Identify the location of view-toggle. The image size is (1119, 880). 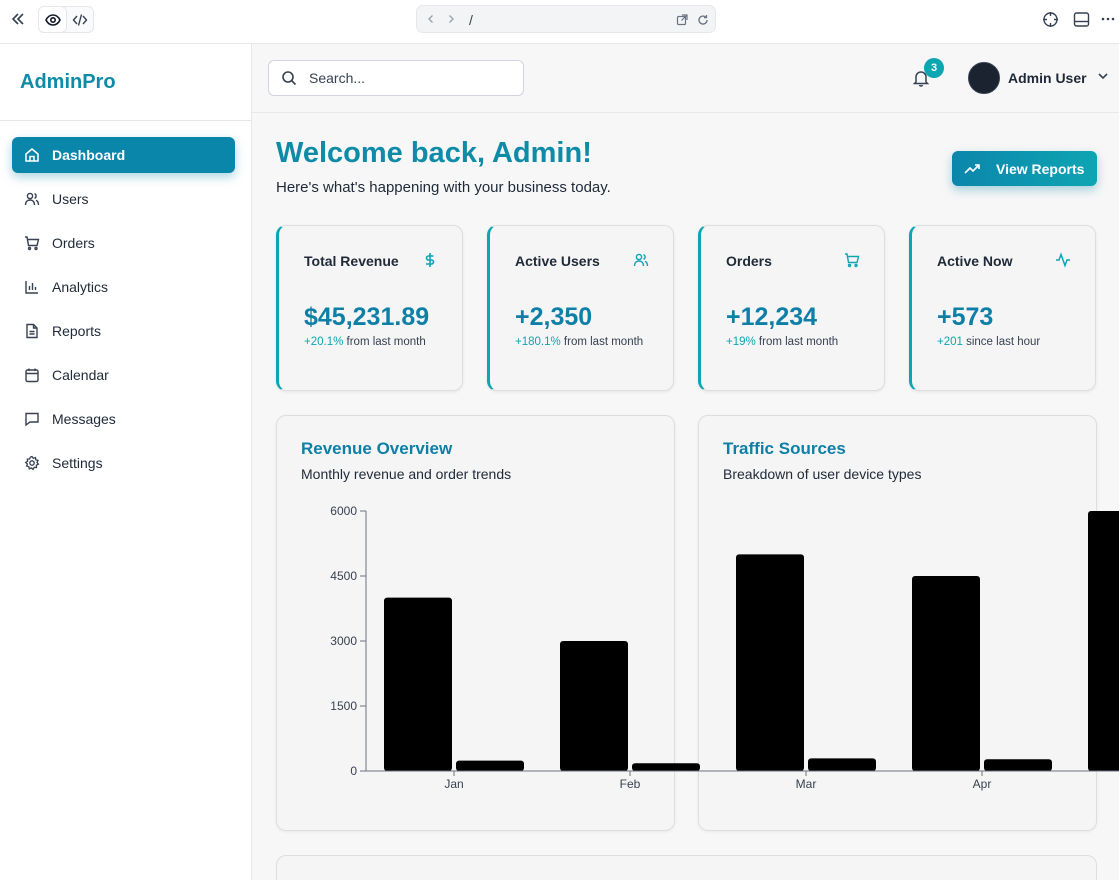
(66, 19).